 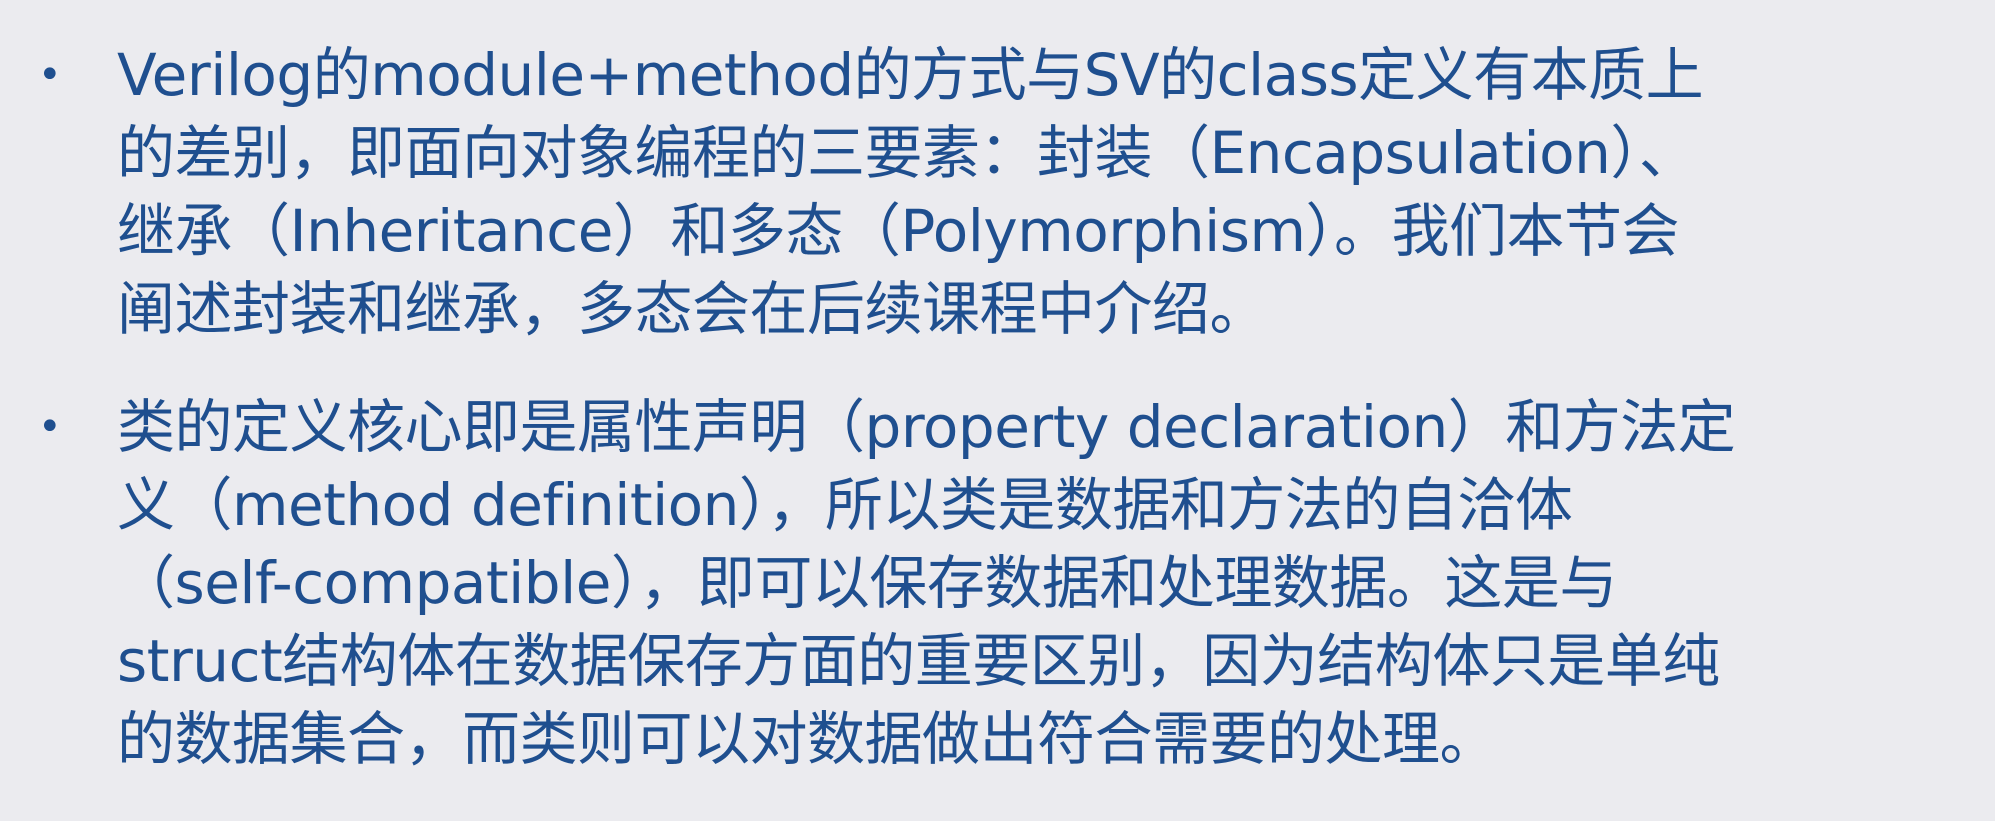 I want to click on bullet-1-line-4: 阐述封装和继承，多态会在后续课程中介绍。, so click(x=692, y=309).